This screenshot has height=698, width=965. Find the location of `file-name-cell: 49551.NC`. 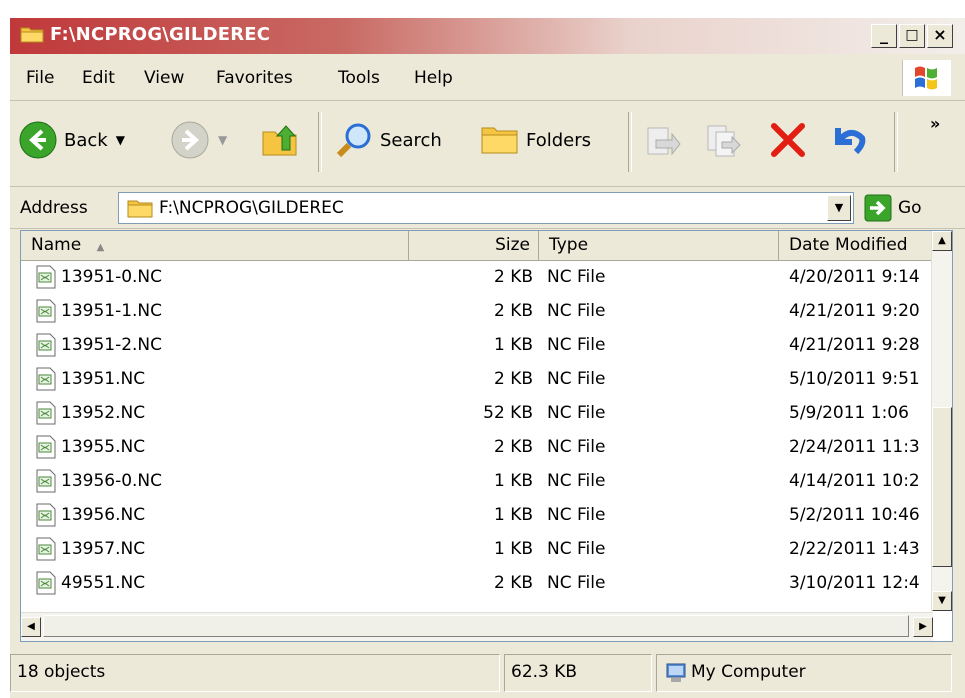

file-name-cell: 49551.NC is located at coordinates (90, 583).